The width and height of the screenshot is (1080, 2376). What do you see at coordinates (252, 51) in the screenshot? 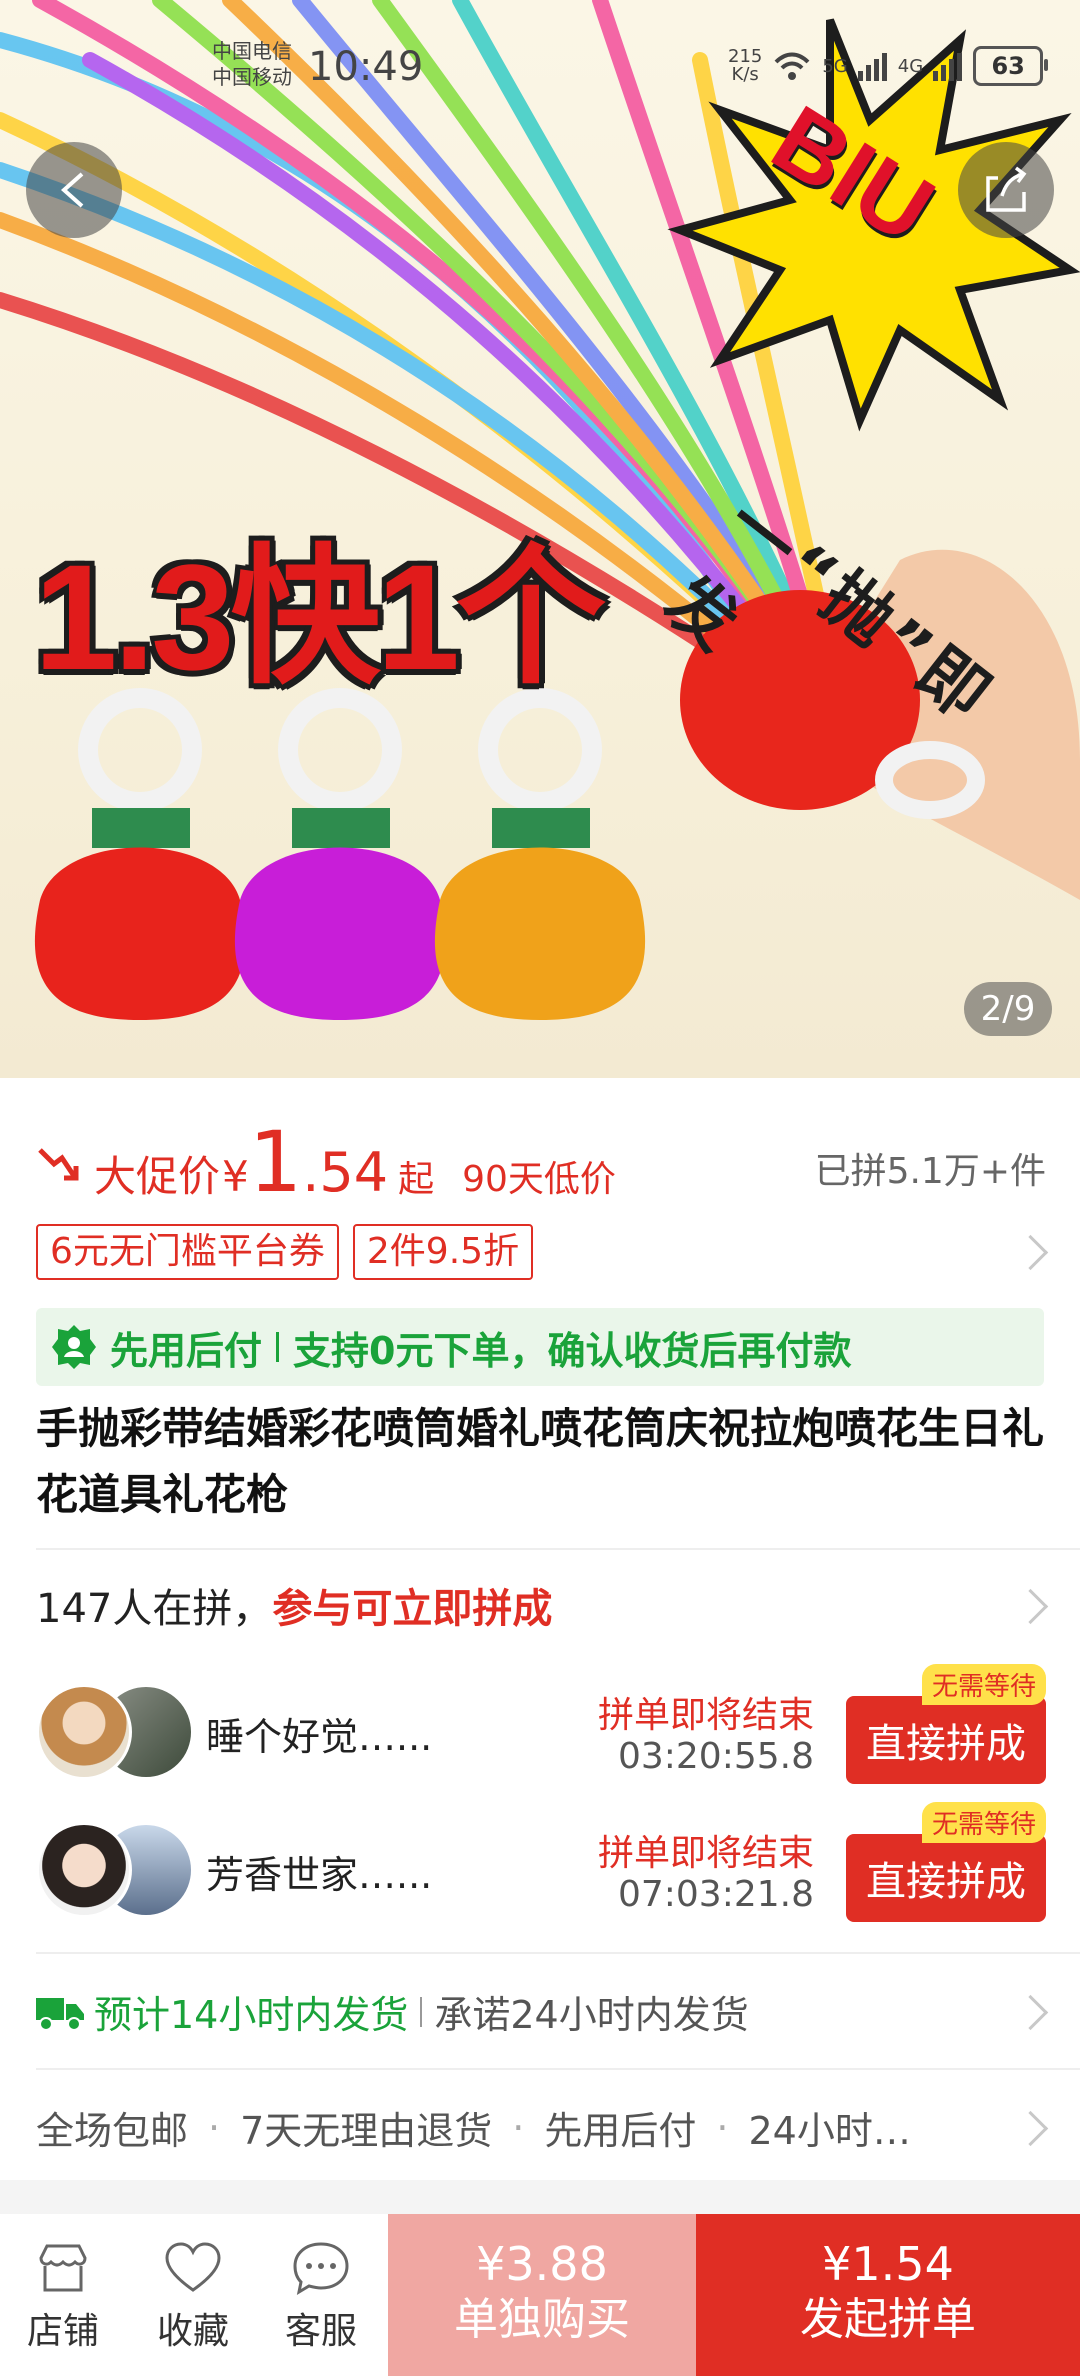
I see `carrier-1: 中国电信` at bounding box center [252, 51].